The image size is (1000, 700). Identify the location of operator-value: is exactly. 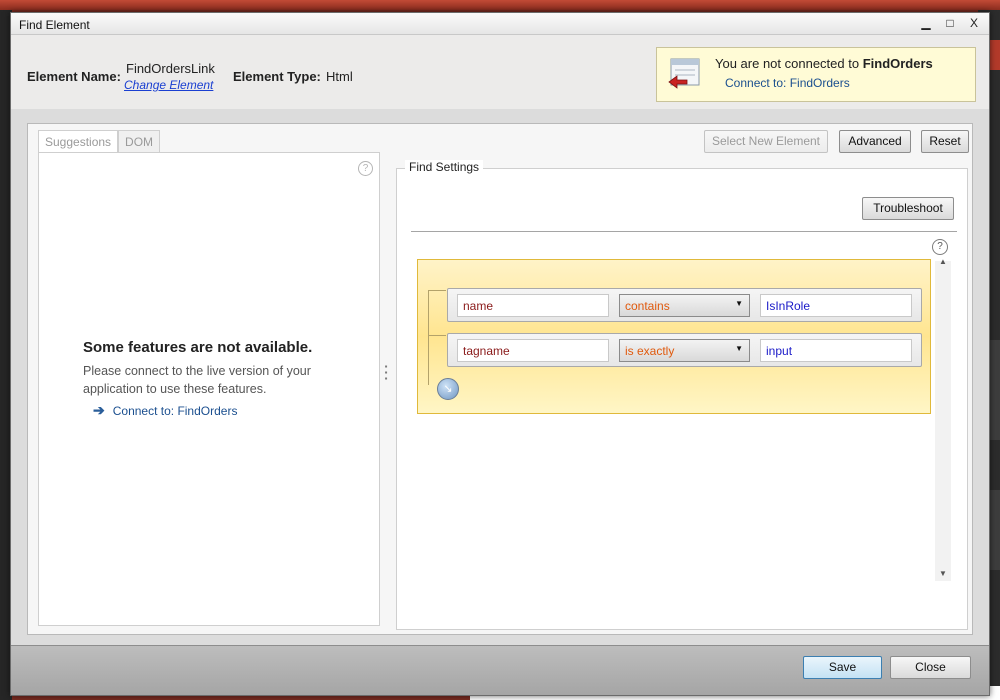
(650, 351).